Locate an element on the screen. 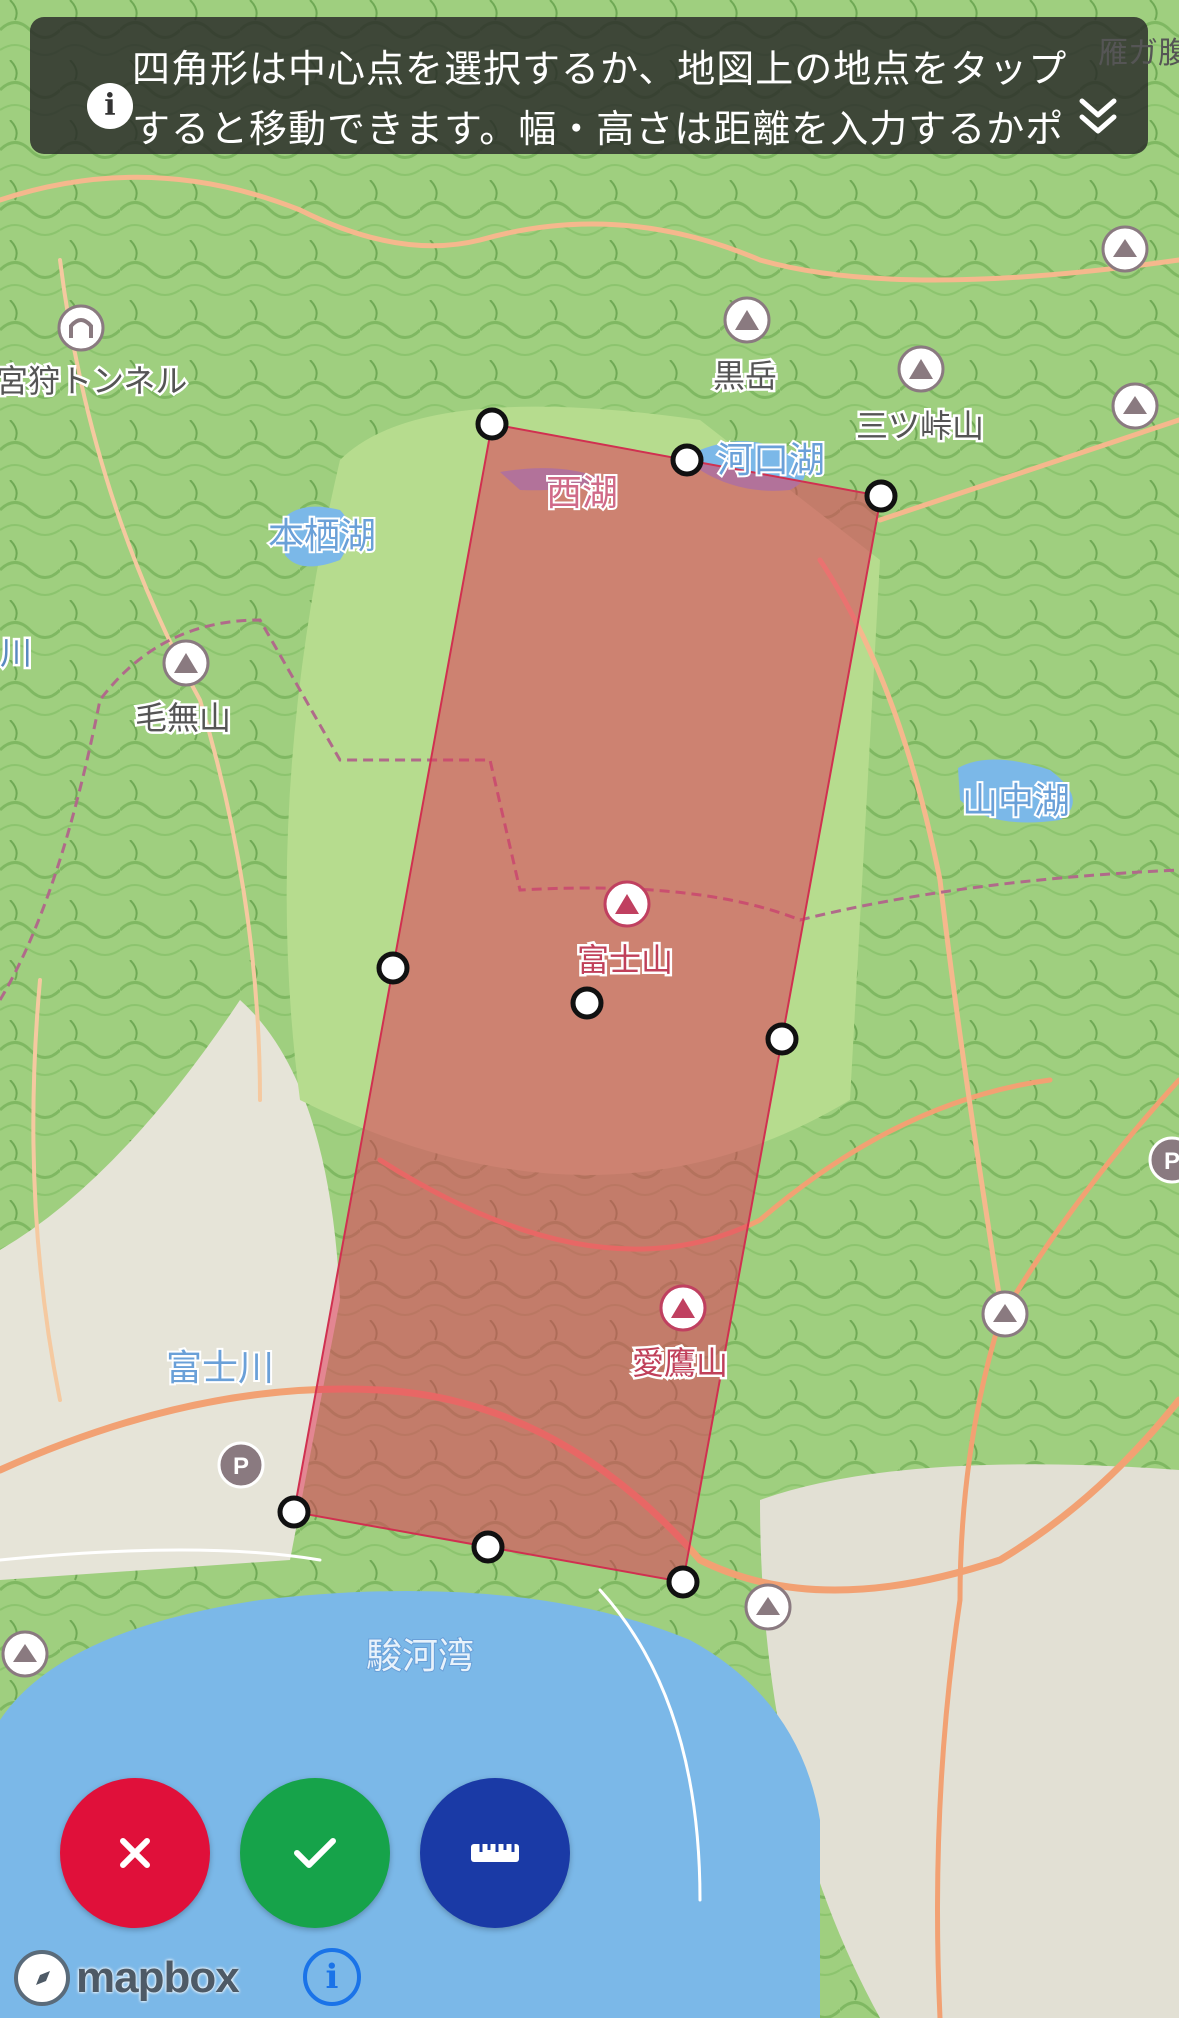 Image resolution: width=1179 pixels, height=2018 pixels. map-label-tunnel: 宮狩トンネル is located at coordinates (93, 381).